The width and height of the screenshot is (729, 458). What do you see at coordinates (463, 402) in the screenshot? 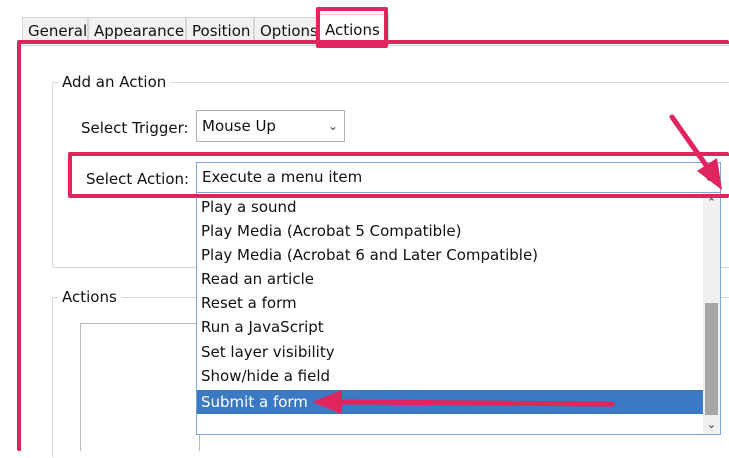
I see `arrow-to-submit-icon` at bounding box center [463, 402].